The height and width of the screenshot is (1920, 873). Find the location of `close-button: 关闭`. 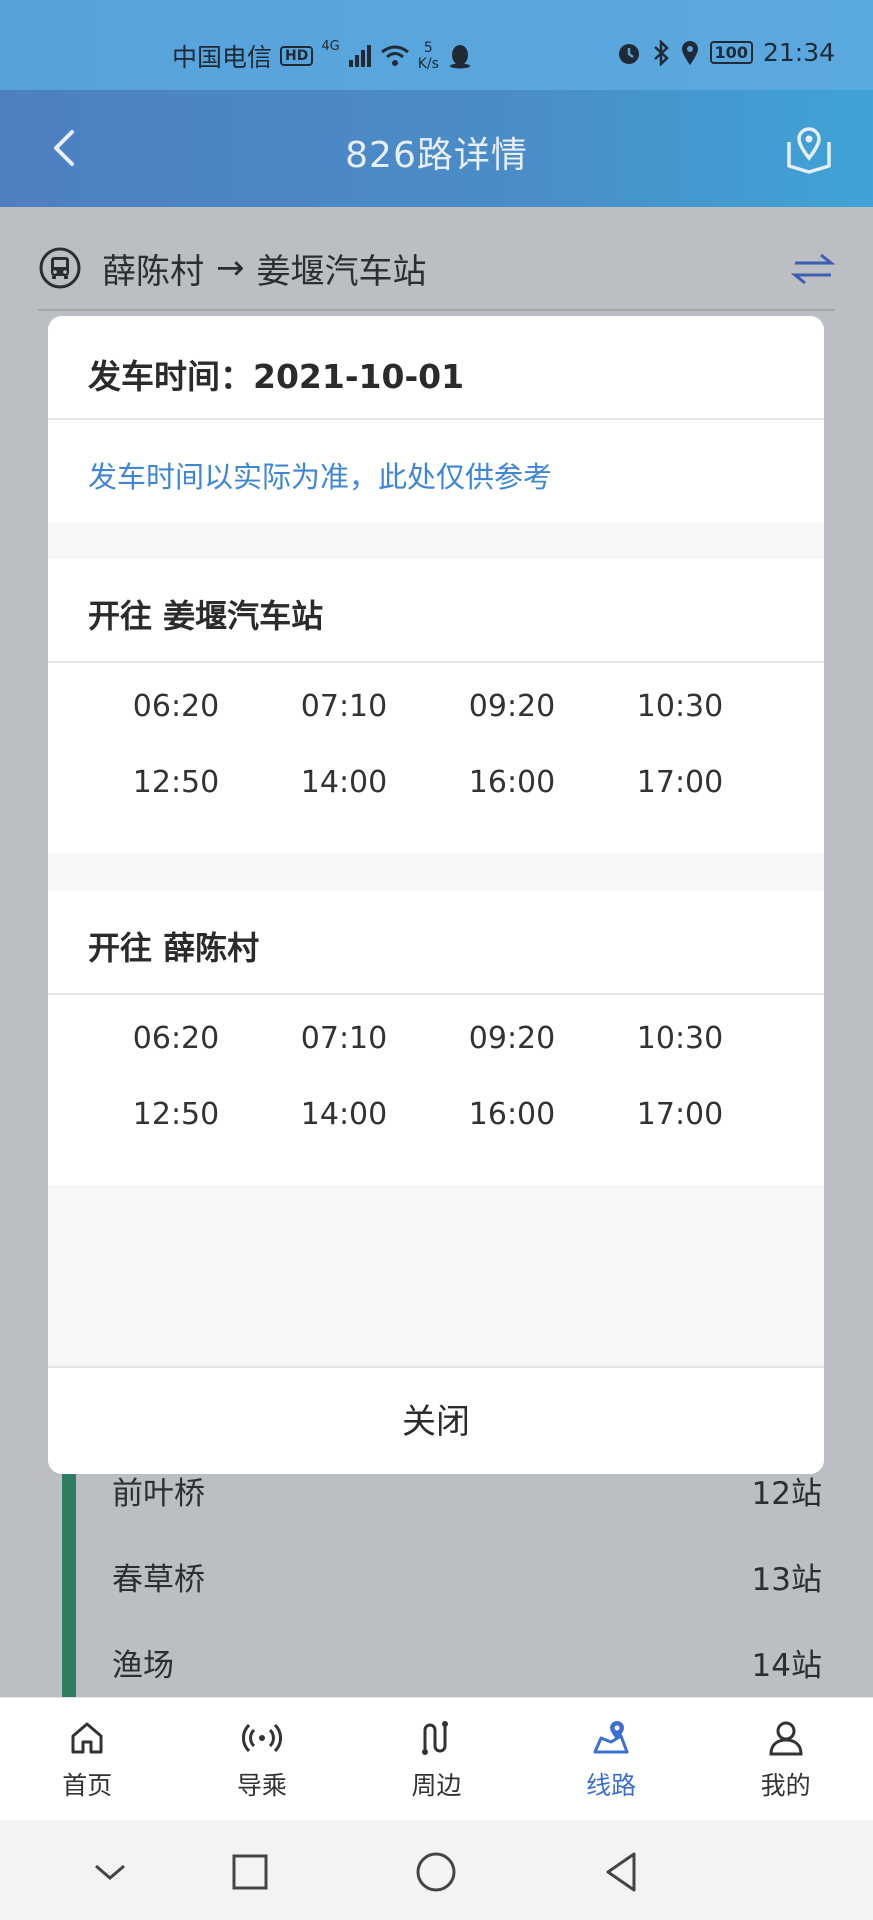

close-button: 关闭 is located at coordinates (436, 1420).